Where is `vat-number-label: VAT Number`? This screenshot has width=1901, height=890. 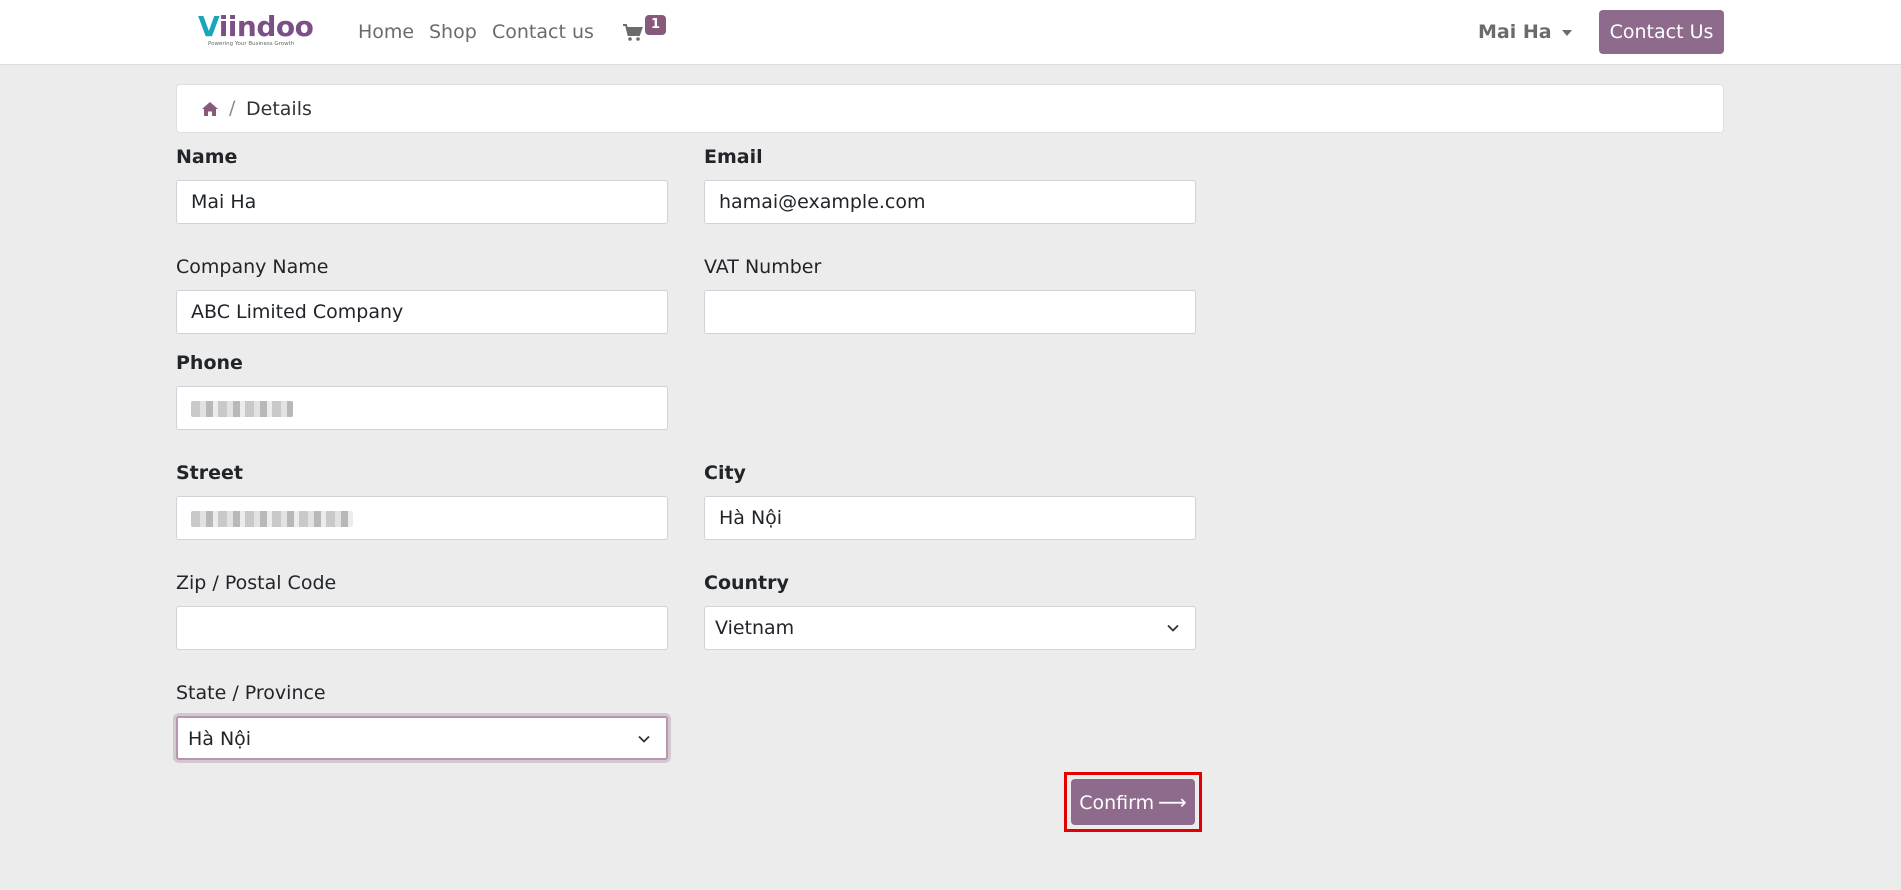 vat-number-label: VAT Number is located at coordinates (763, 267).